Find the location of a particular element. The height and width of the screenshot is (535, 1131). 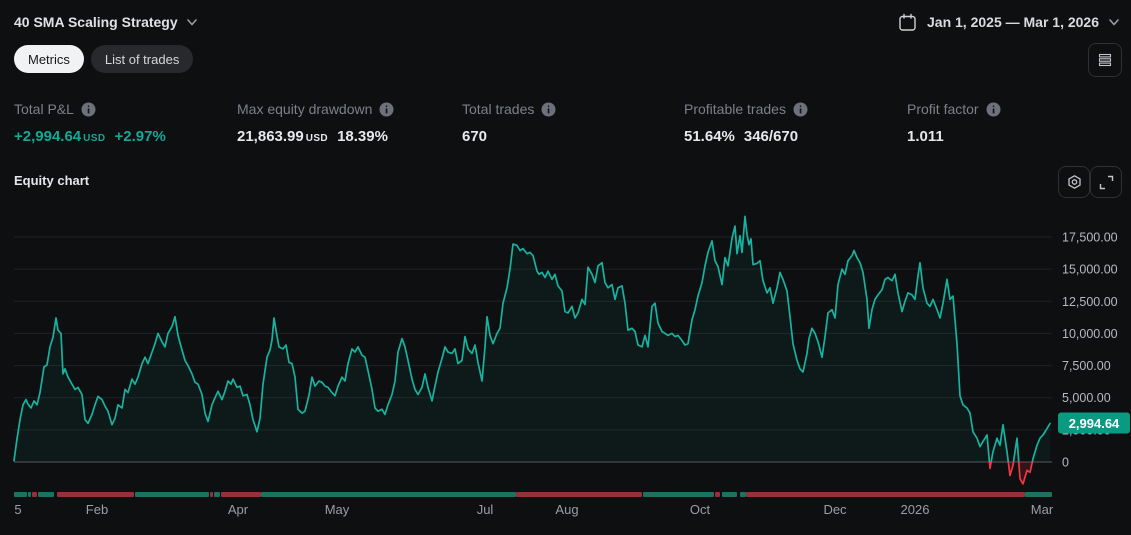

x-axis-label: 5 is located at coordinates (17, 509).